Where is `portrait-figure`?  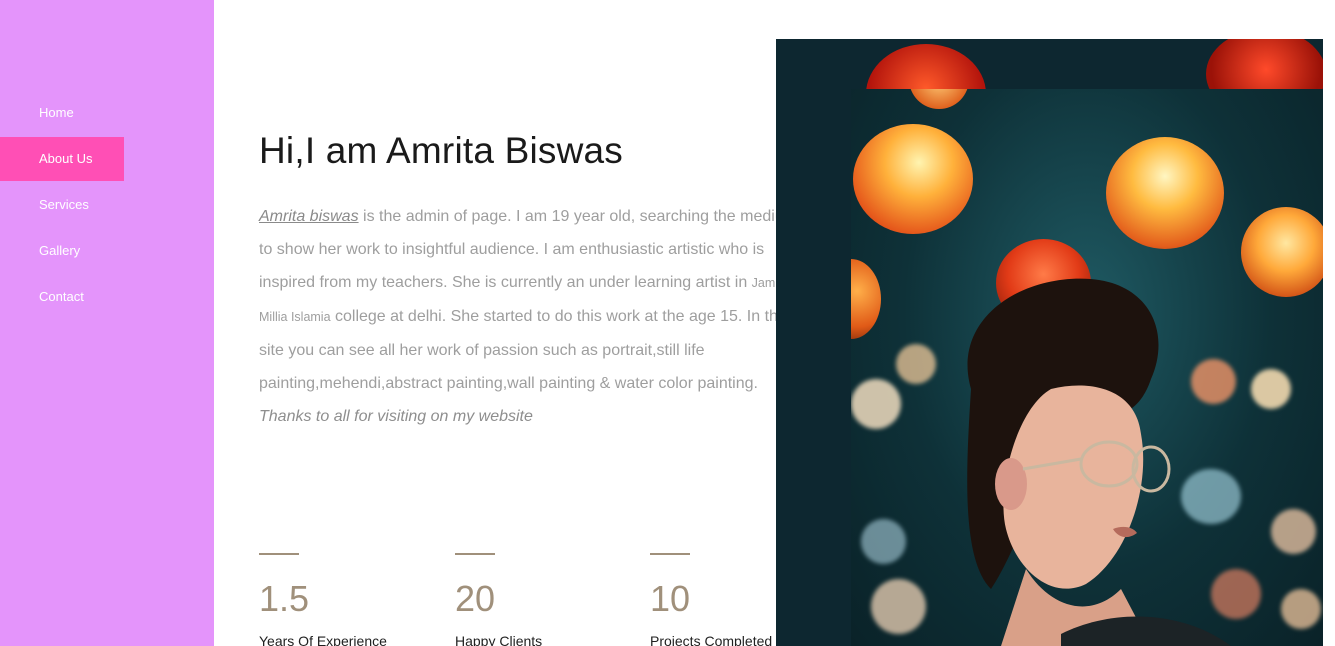
portrait-figure is located at coordinates (1099, 462).